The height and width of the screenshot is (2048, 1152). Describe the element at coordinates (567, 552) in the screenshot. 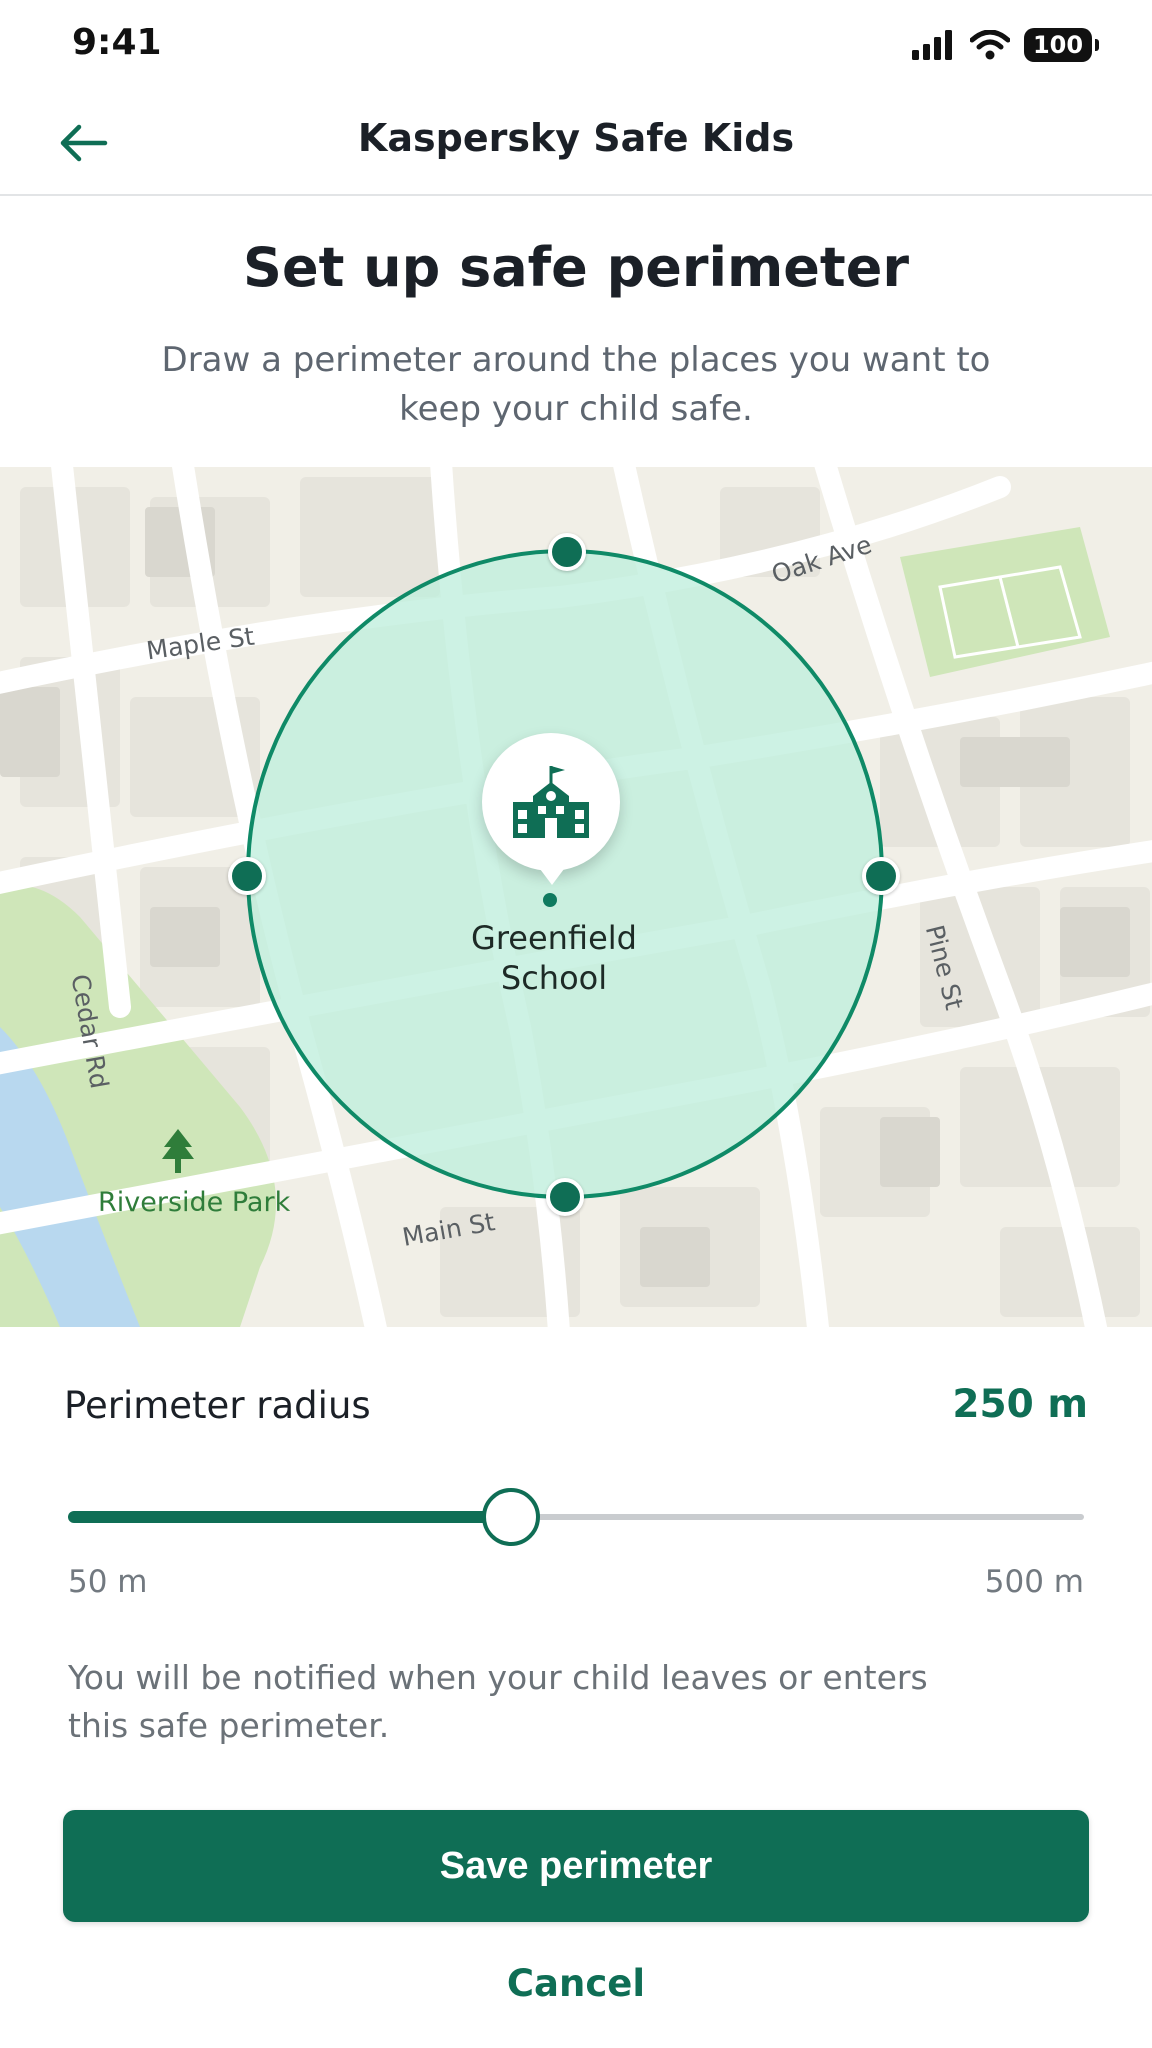

I see `perimeter-handle-top` at that location.